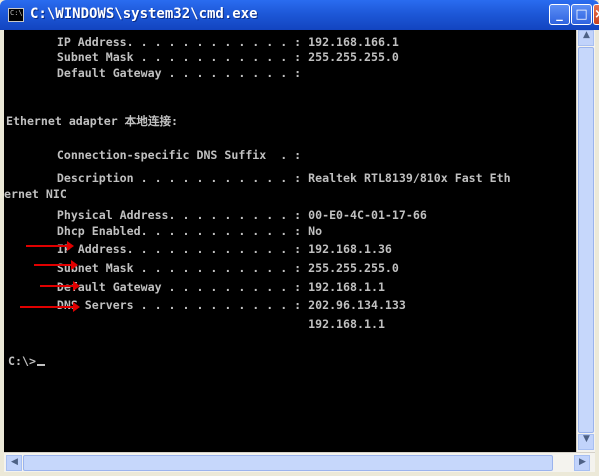  I want to click on scroll-down-button: ▼, so click(586, 442).